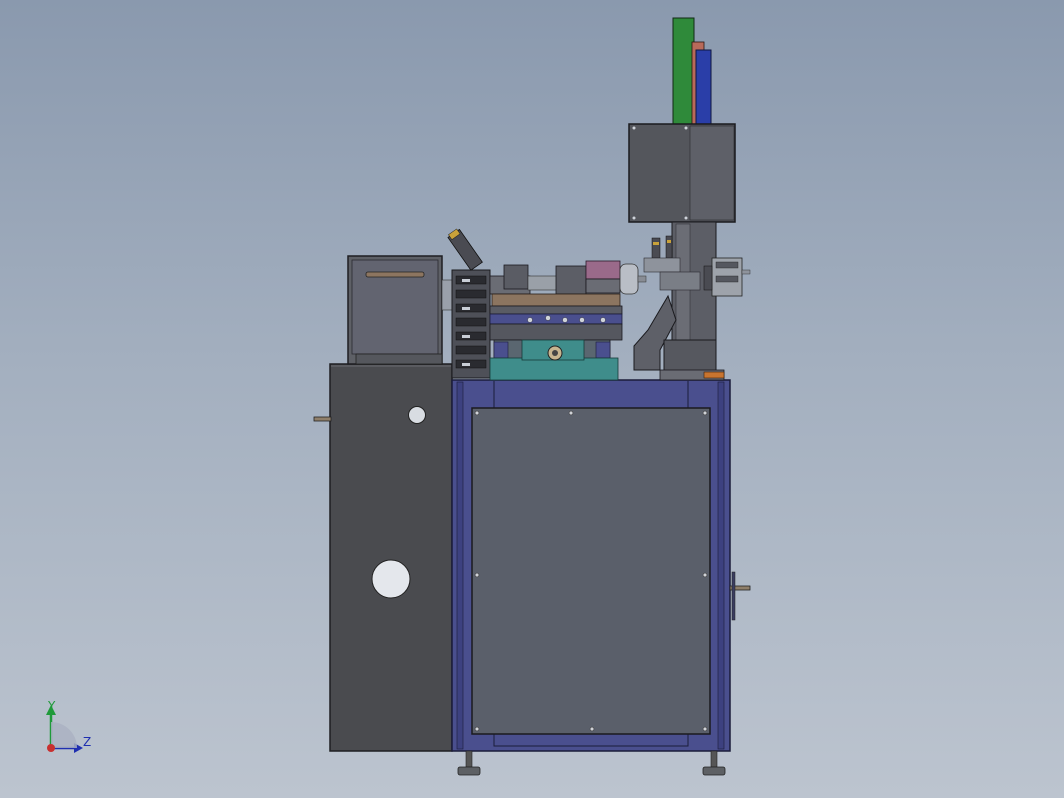  Describe the element at coordinates (401, 310) in the screenshot. I see `feeder-housing` at that location.